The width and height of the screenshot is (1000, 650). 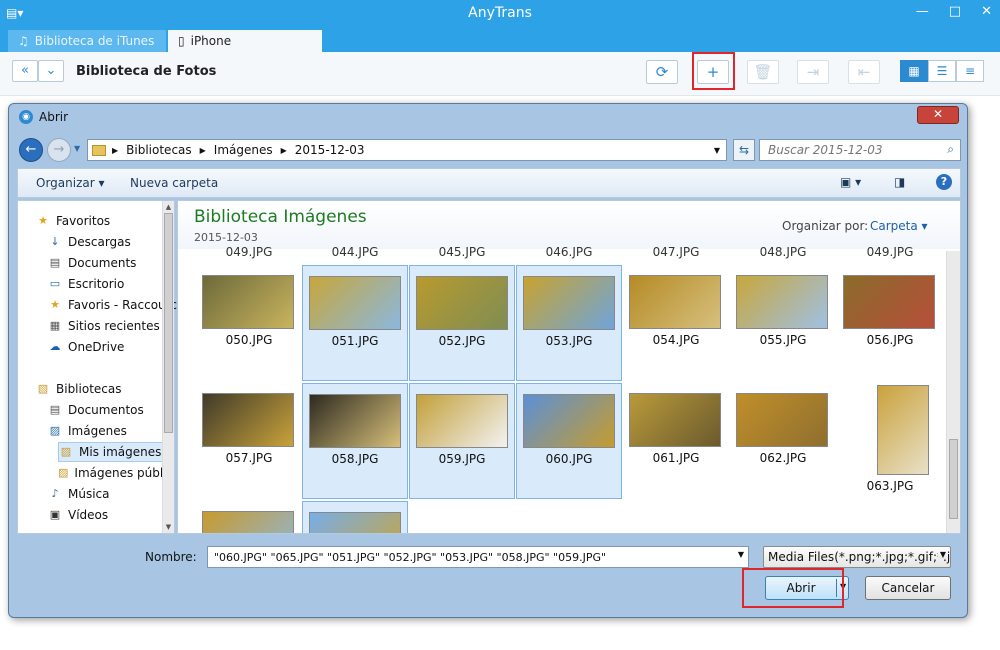 I want to click on file-item: 058.JPG, so click(x=355, y=441).